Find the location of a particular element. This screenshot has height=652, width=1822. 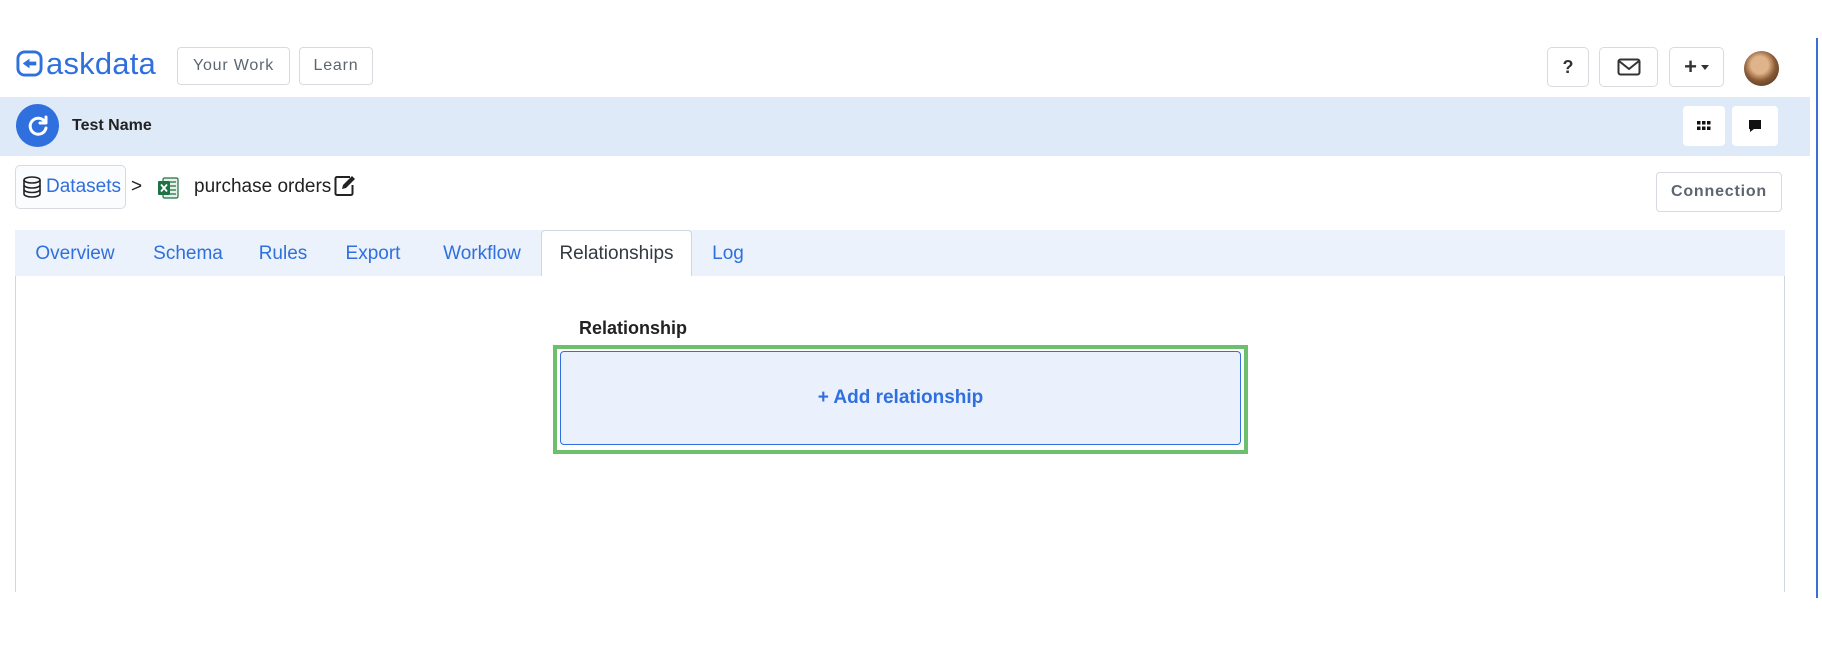

add-relationship-button: + Add relationship is located at coordinates (900, 398).